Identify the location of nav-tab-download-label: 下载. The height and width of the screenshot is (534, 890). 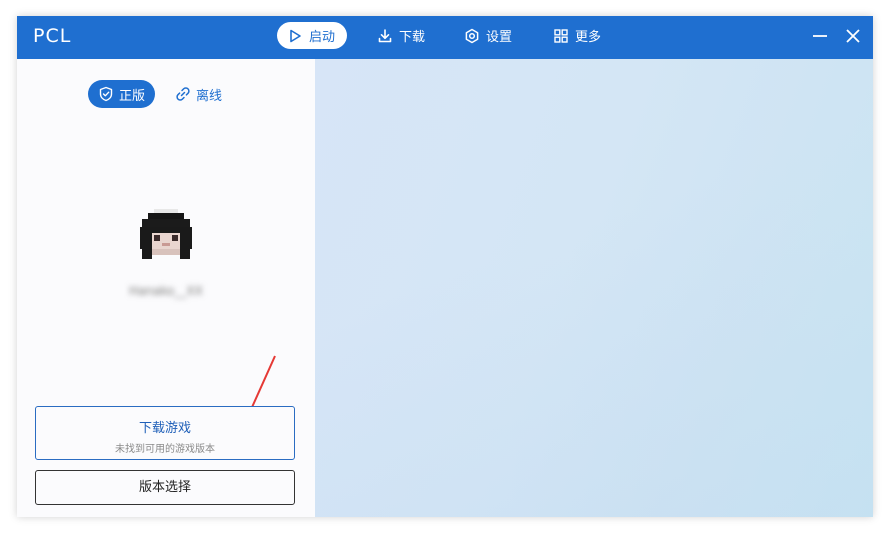
(412, 37).